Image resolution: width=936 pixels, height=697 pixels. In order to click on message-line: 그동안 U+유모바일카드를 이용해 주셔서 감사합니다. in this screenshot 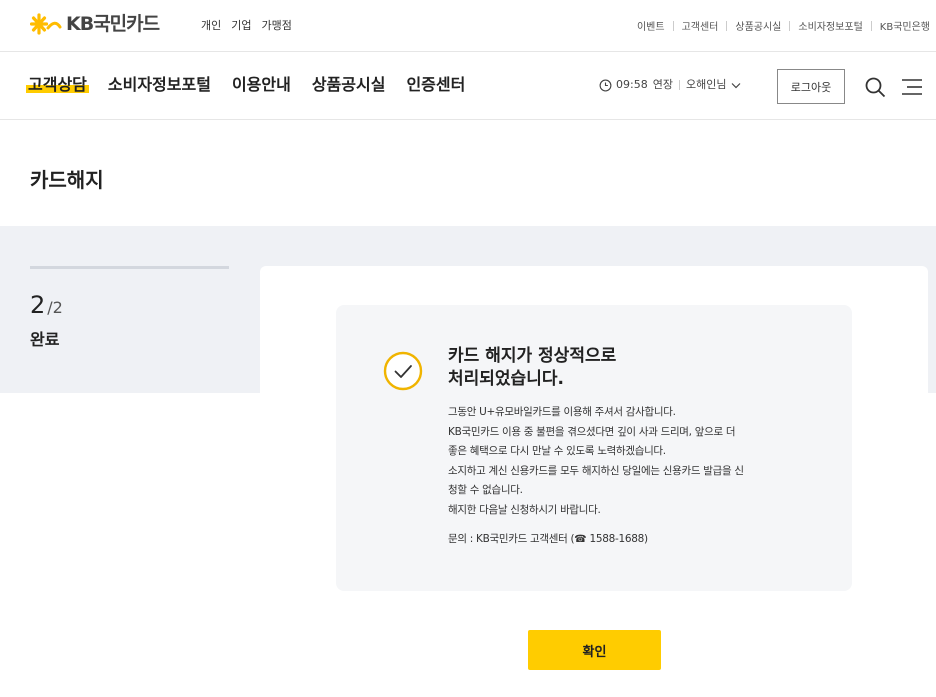, I will do `click(562, 412)`.